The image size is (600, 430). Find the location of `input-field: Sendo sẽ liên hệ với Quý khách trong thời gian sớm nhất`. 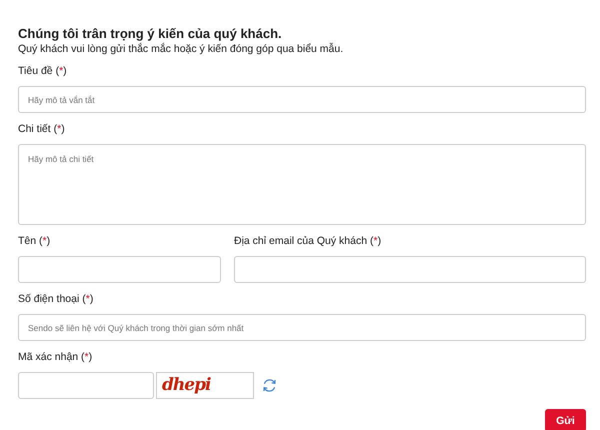

input-field: Sendo sẽ liên hệ với Quý khách trong thời gian sớm nhất is located at coordinates (302, 327).